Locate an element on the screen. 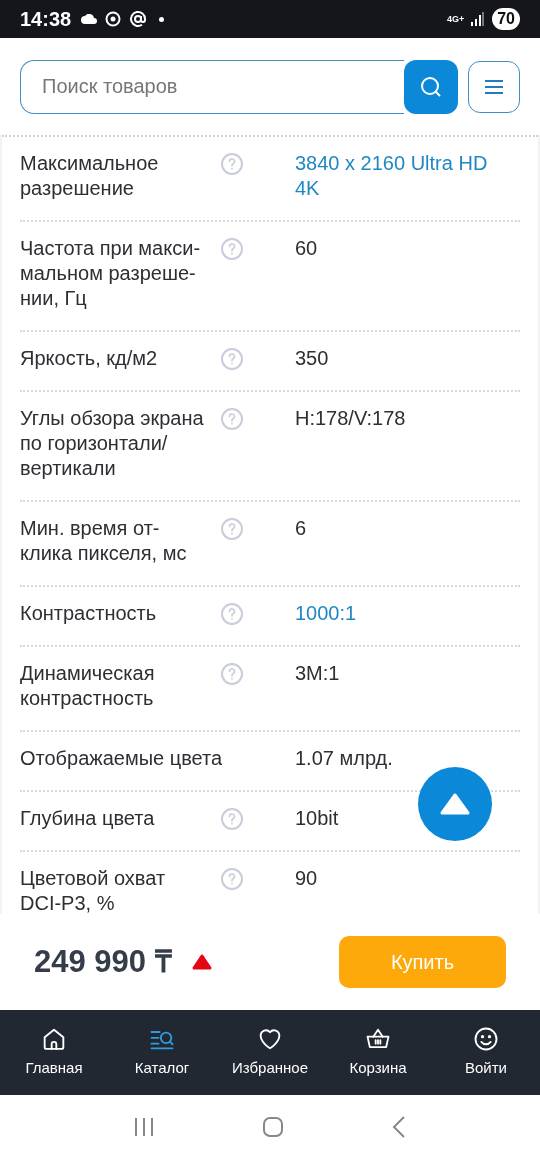 Image resolution: width=540 pixels, height=1158 pixels. spec-label: Цветовой охват DCI-P3, % is located at coordinates (93, 890).